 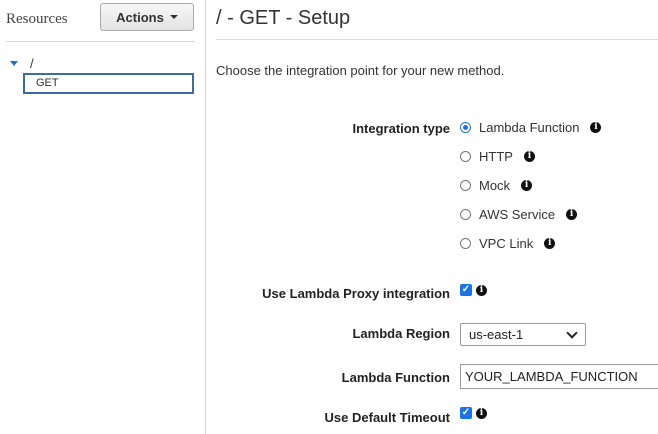 What do you see at coordinates (356, 293) in the screenshot?
I see `lambda-proxy-label: Use Lambda Proxy integration` at bounding box center [356, 293].